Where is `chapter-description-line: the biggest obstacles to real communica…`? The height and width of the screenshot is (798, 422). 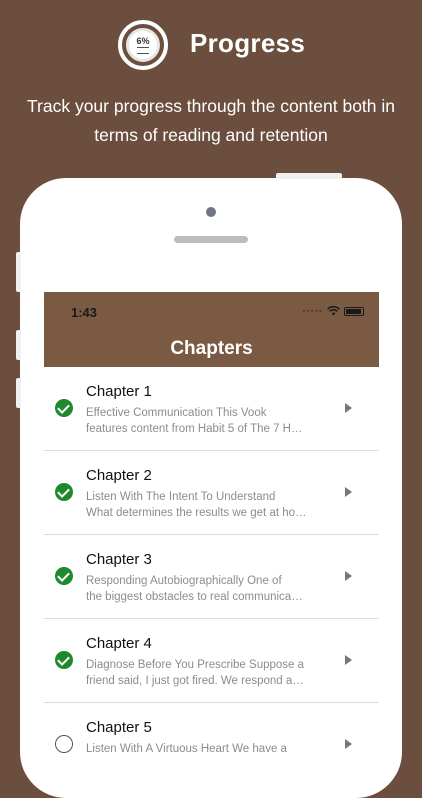 chapter-description-line: the biggest obstacles to real communica… is located at coordinates (194, 597).